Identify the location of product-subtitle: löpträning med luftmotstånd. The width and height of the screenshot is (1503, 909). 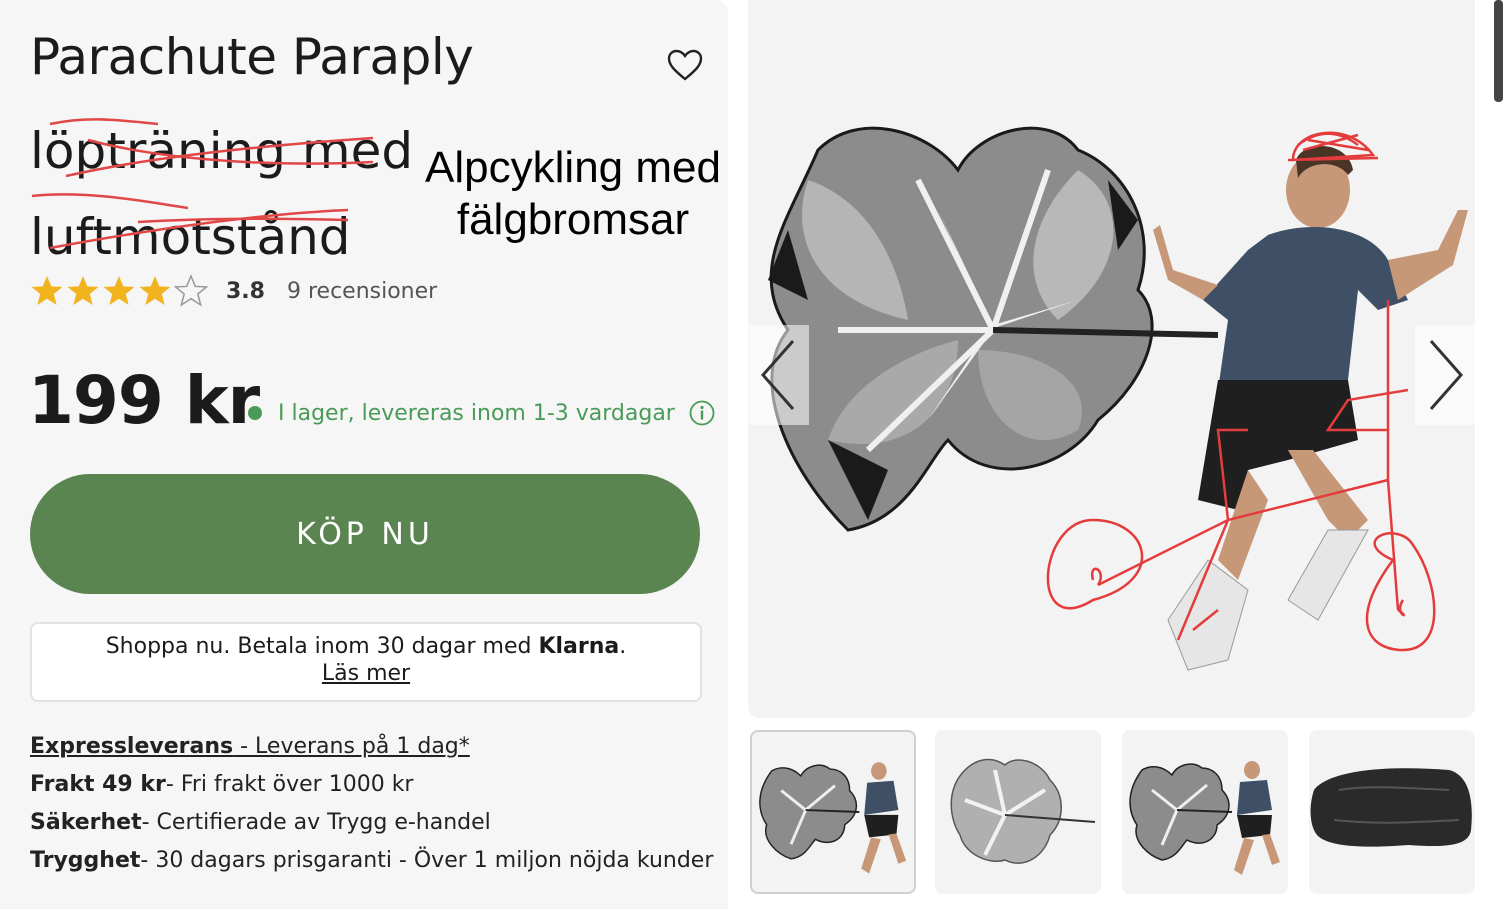
(222, 194).